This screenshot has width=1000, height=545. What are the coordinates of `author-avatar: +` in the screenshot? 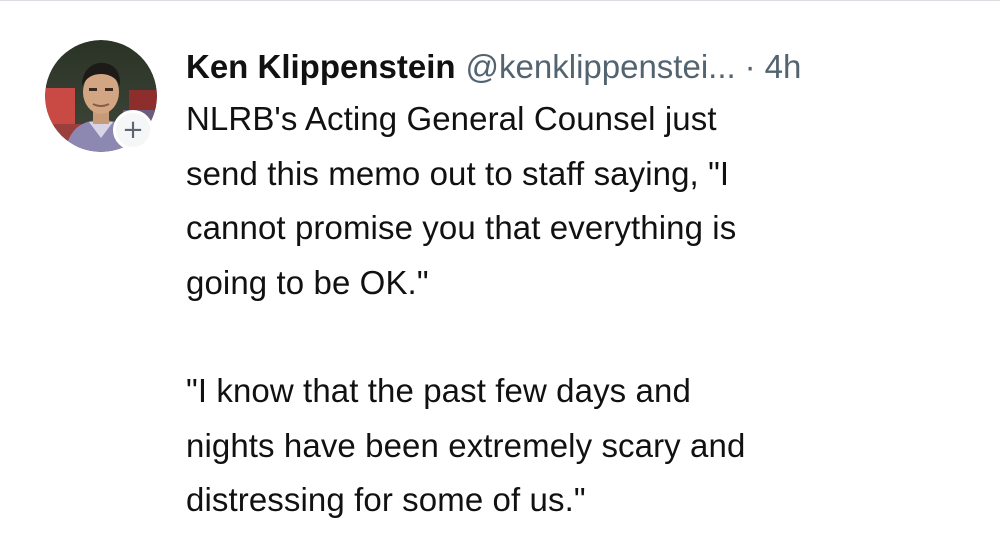 It's located at (101, 96).